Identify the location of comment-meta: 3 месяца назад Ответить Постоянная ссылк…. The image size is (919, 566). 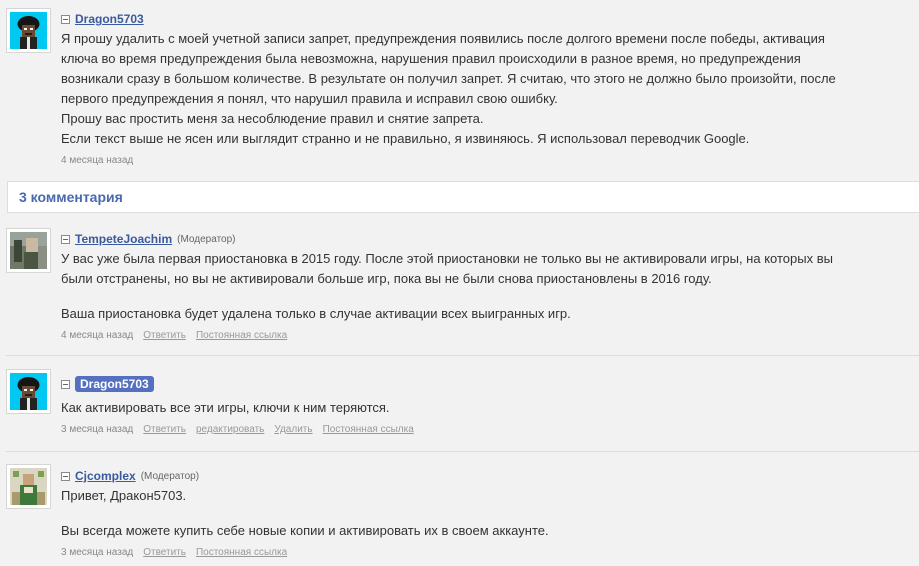
(174, 552).